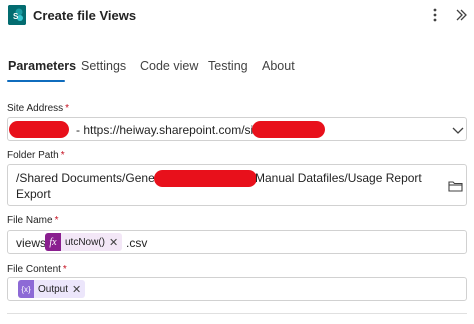 This screenshot has height=324, width=474. What do you see at coordinates (278, 66) in the screenshot?
I see `tab-about: About` at bounding box center [278, 66].